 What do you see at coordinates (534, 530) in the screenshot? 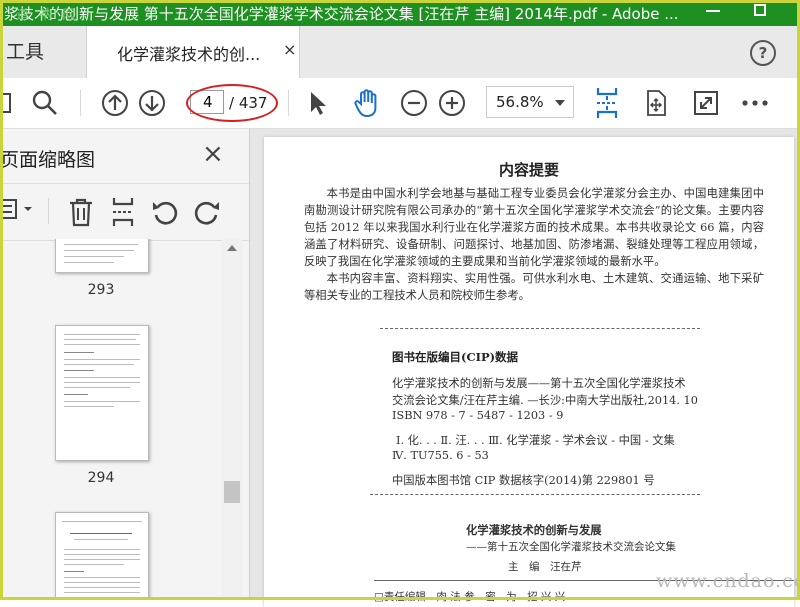
I see `book-title: 化学灌浆技术的创新与发展` at bounding box center [534, 530].